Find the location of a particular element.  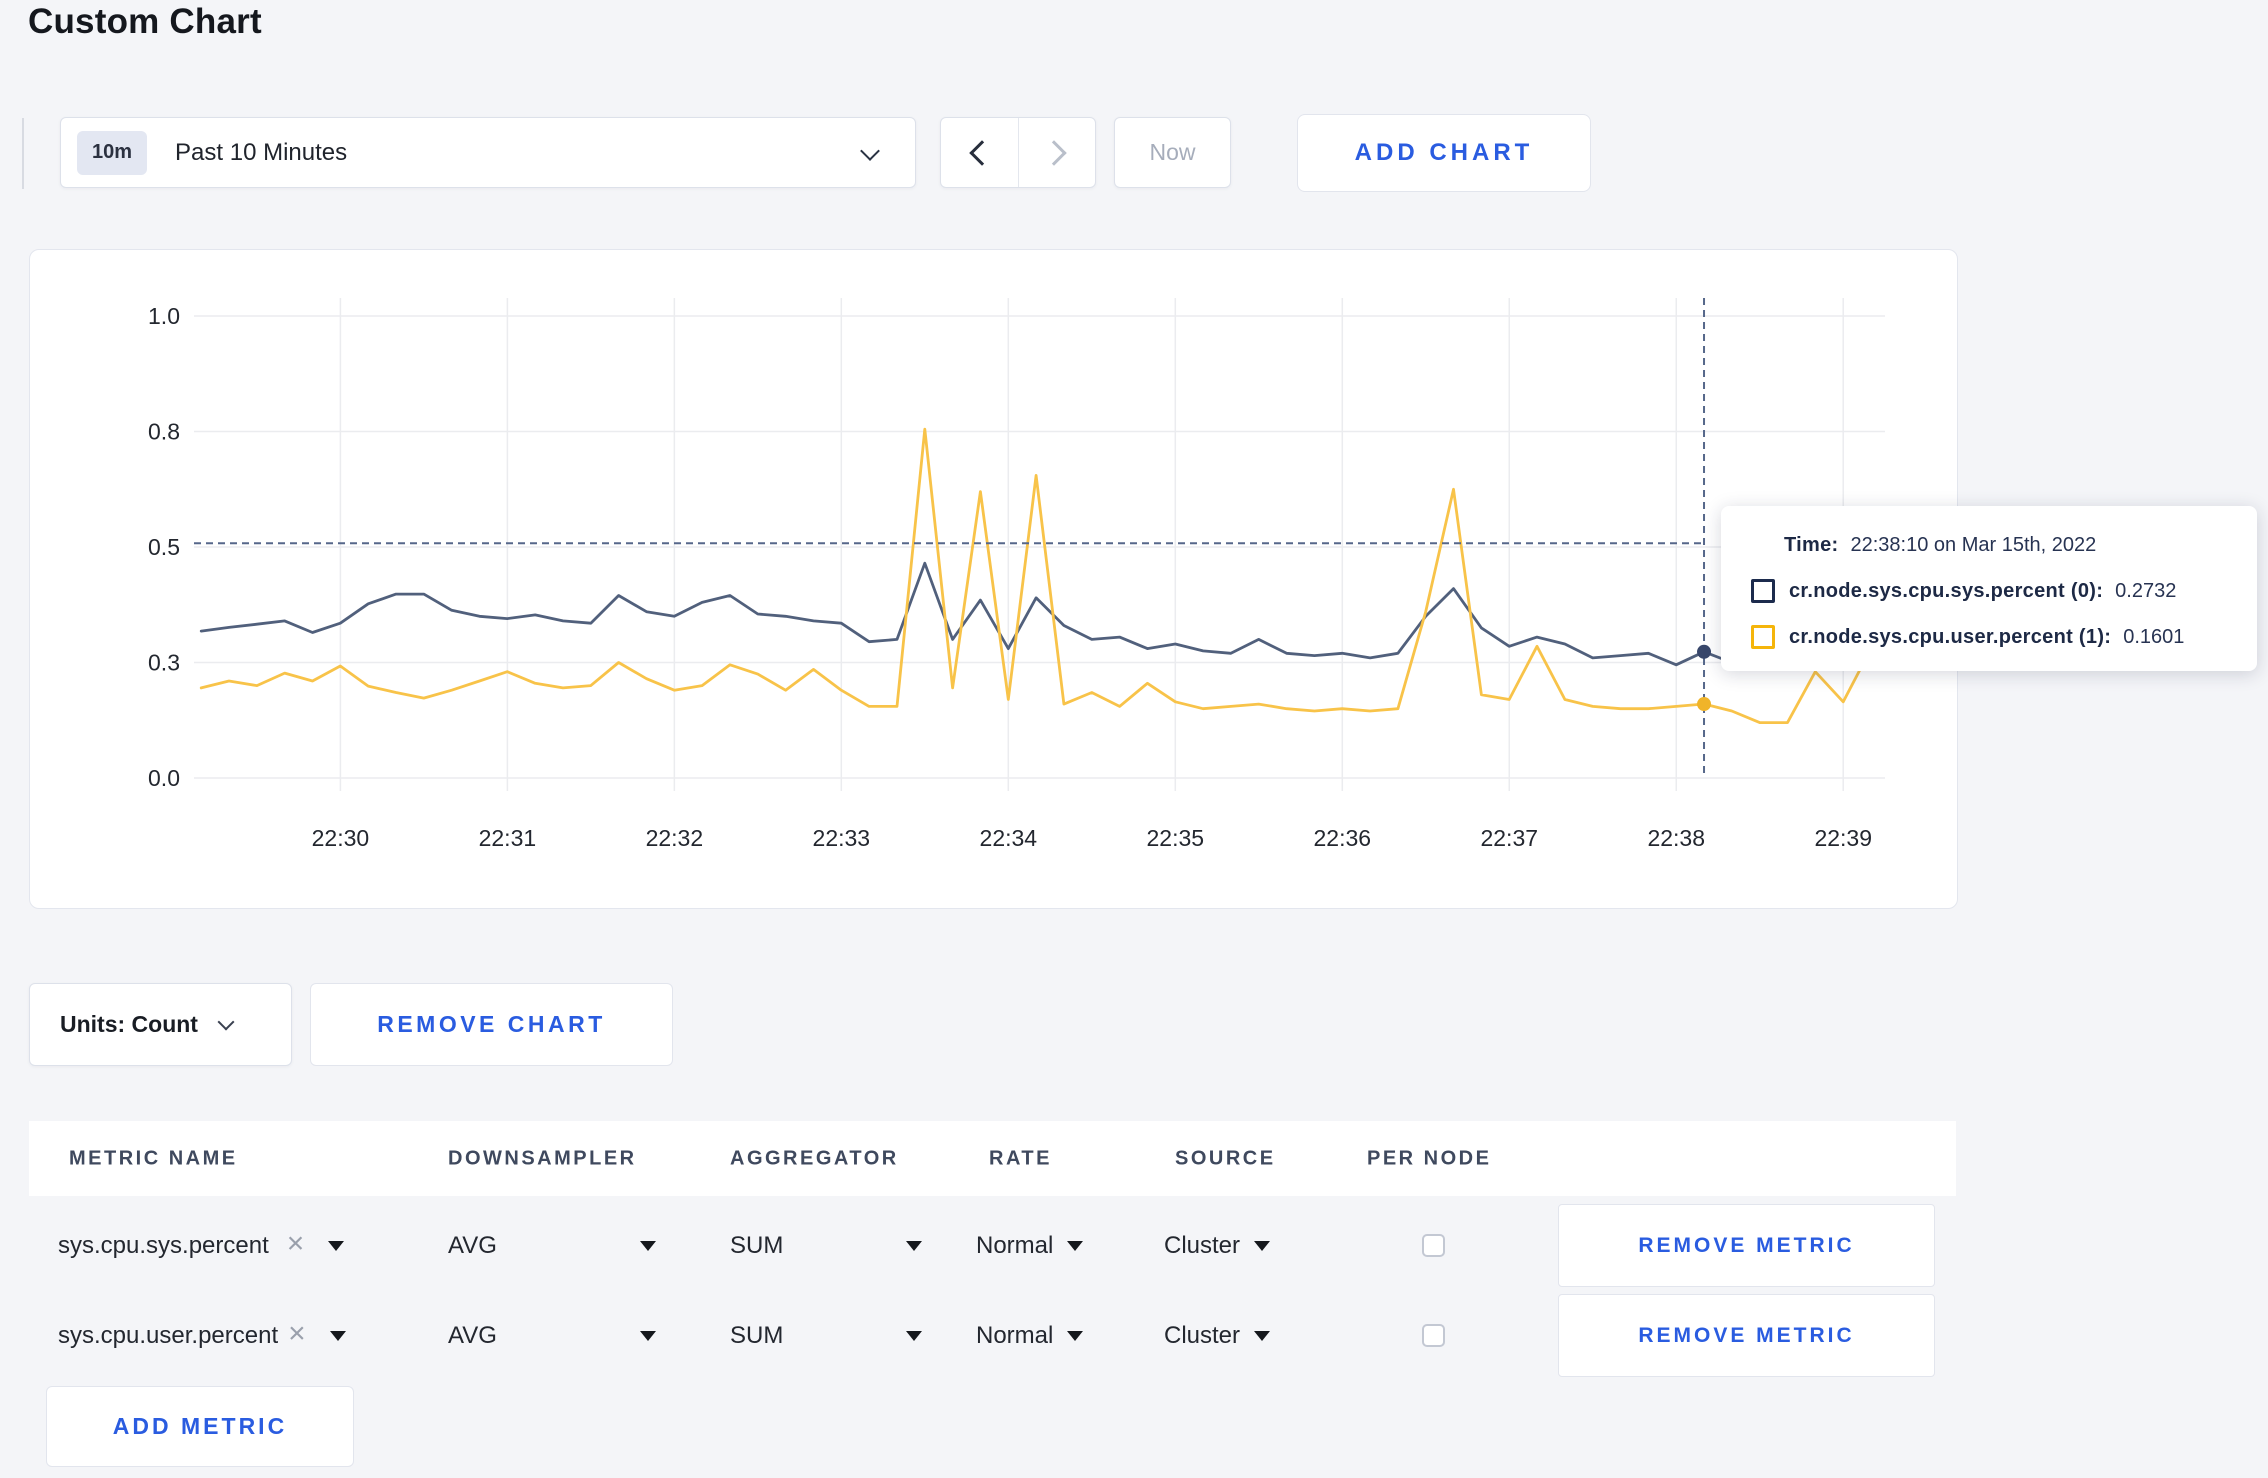

remove-chart-button: REMOVE CHART is located at coordinates (491, 1024).